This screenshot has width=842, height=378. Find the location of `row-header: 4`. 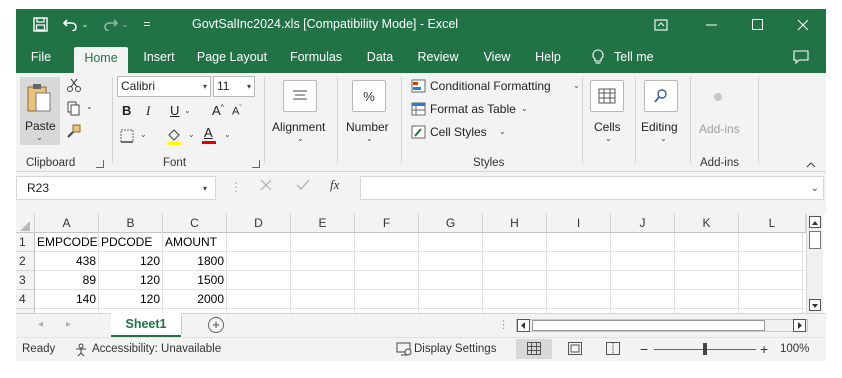

row-header: 4 is located at coordinates (25, 299).